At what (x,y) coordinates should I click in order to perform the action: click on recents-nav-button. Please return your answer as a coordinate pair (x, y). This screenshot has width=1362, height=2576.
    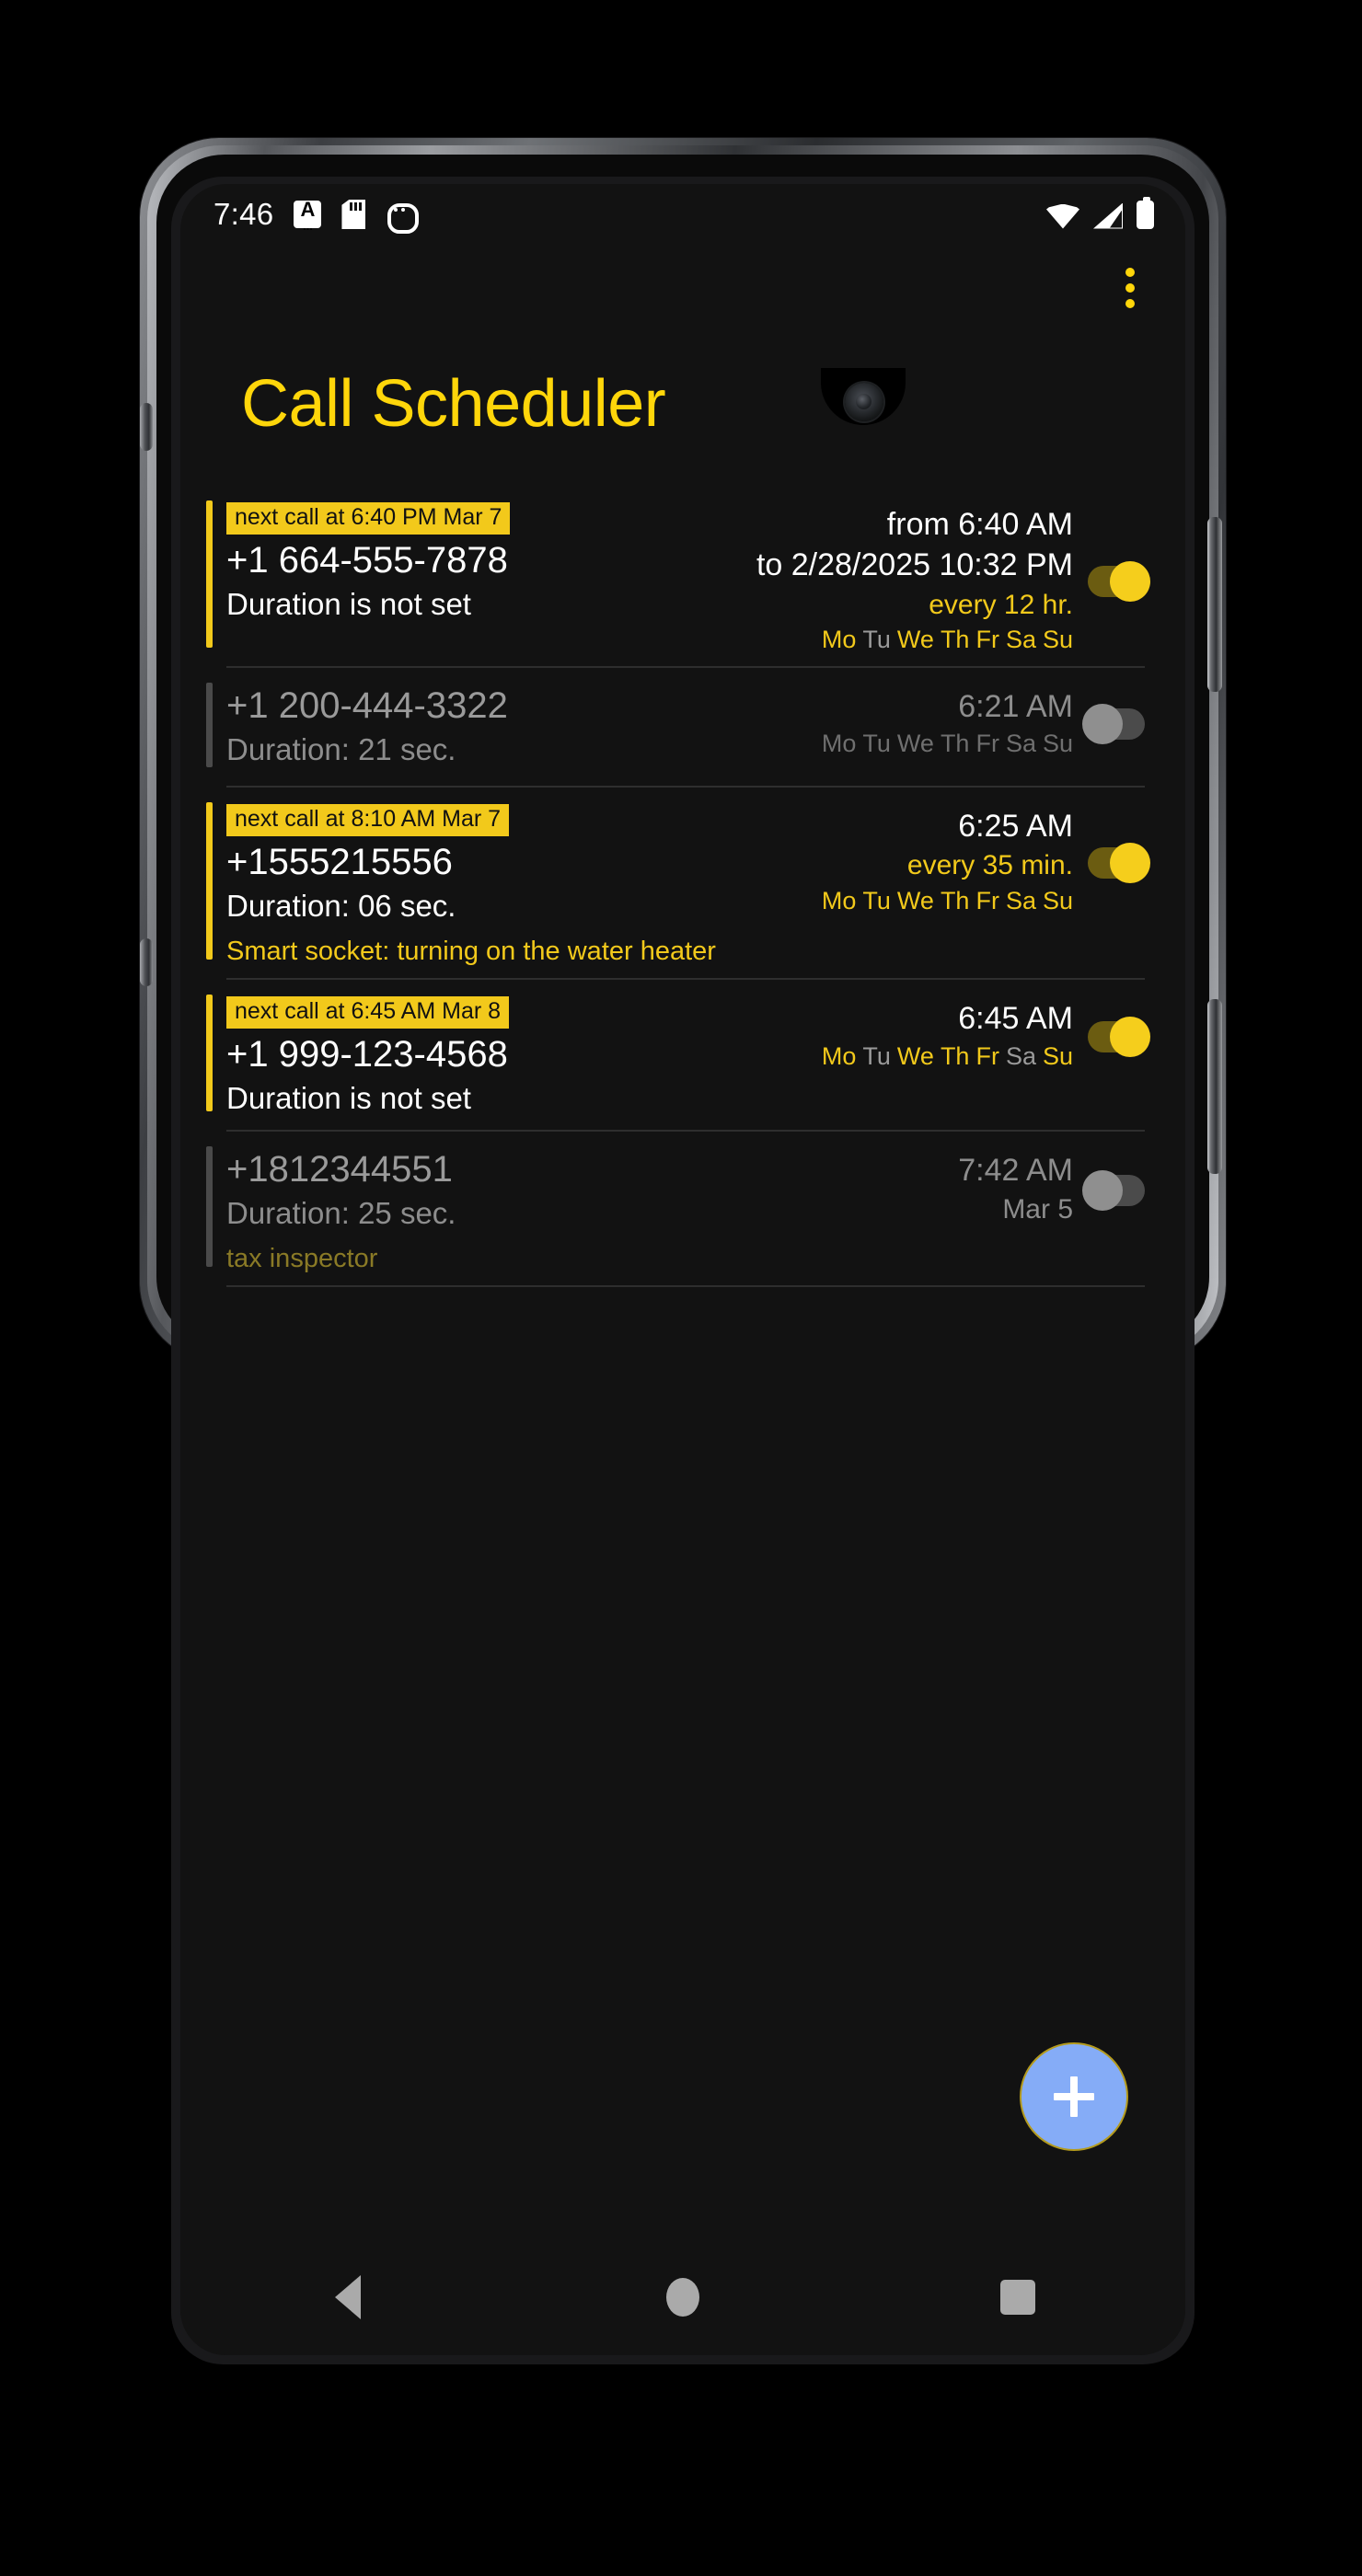
    Looking at the image, I should click on (1018, 2297).